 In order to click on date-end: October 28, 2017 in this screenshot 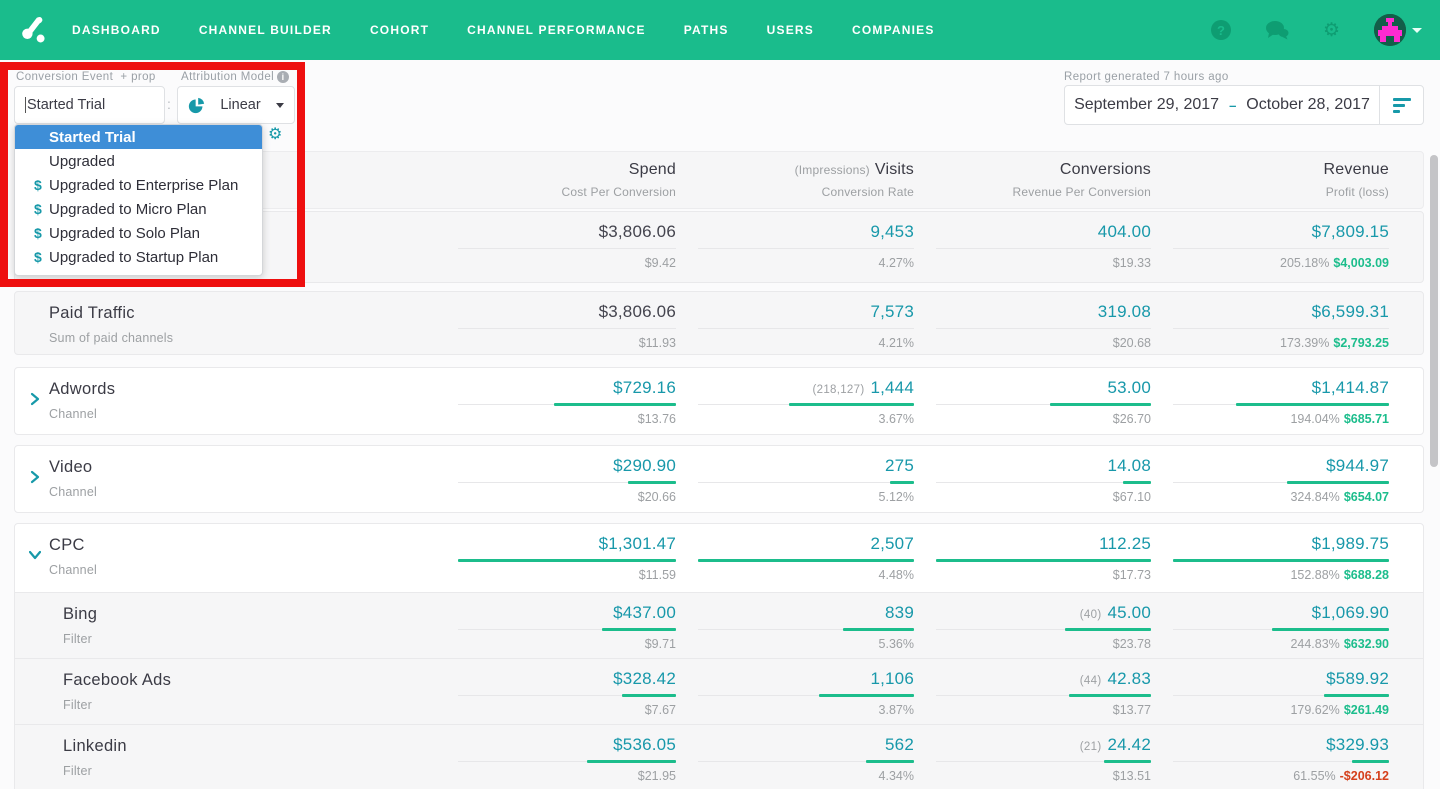, I will do `click(1308, 104)`.